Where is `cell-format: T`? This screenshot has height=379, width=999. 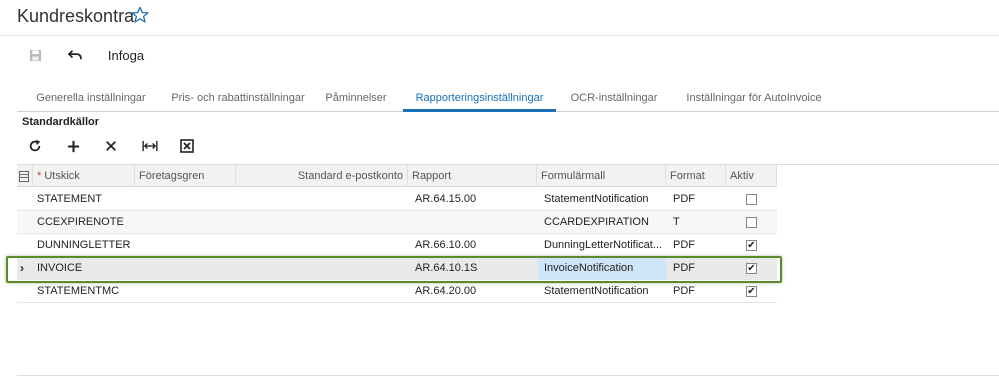 cell-format: T is located at coordinates (698, 222).